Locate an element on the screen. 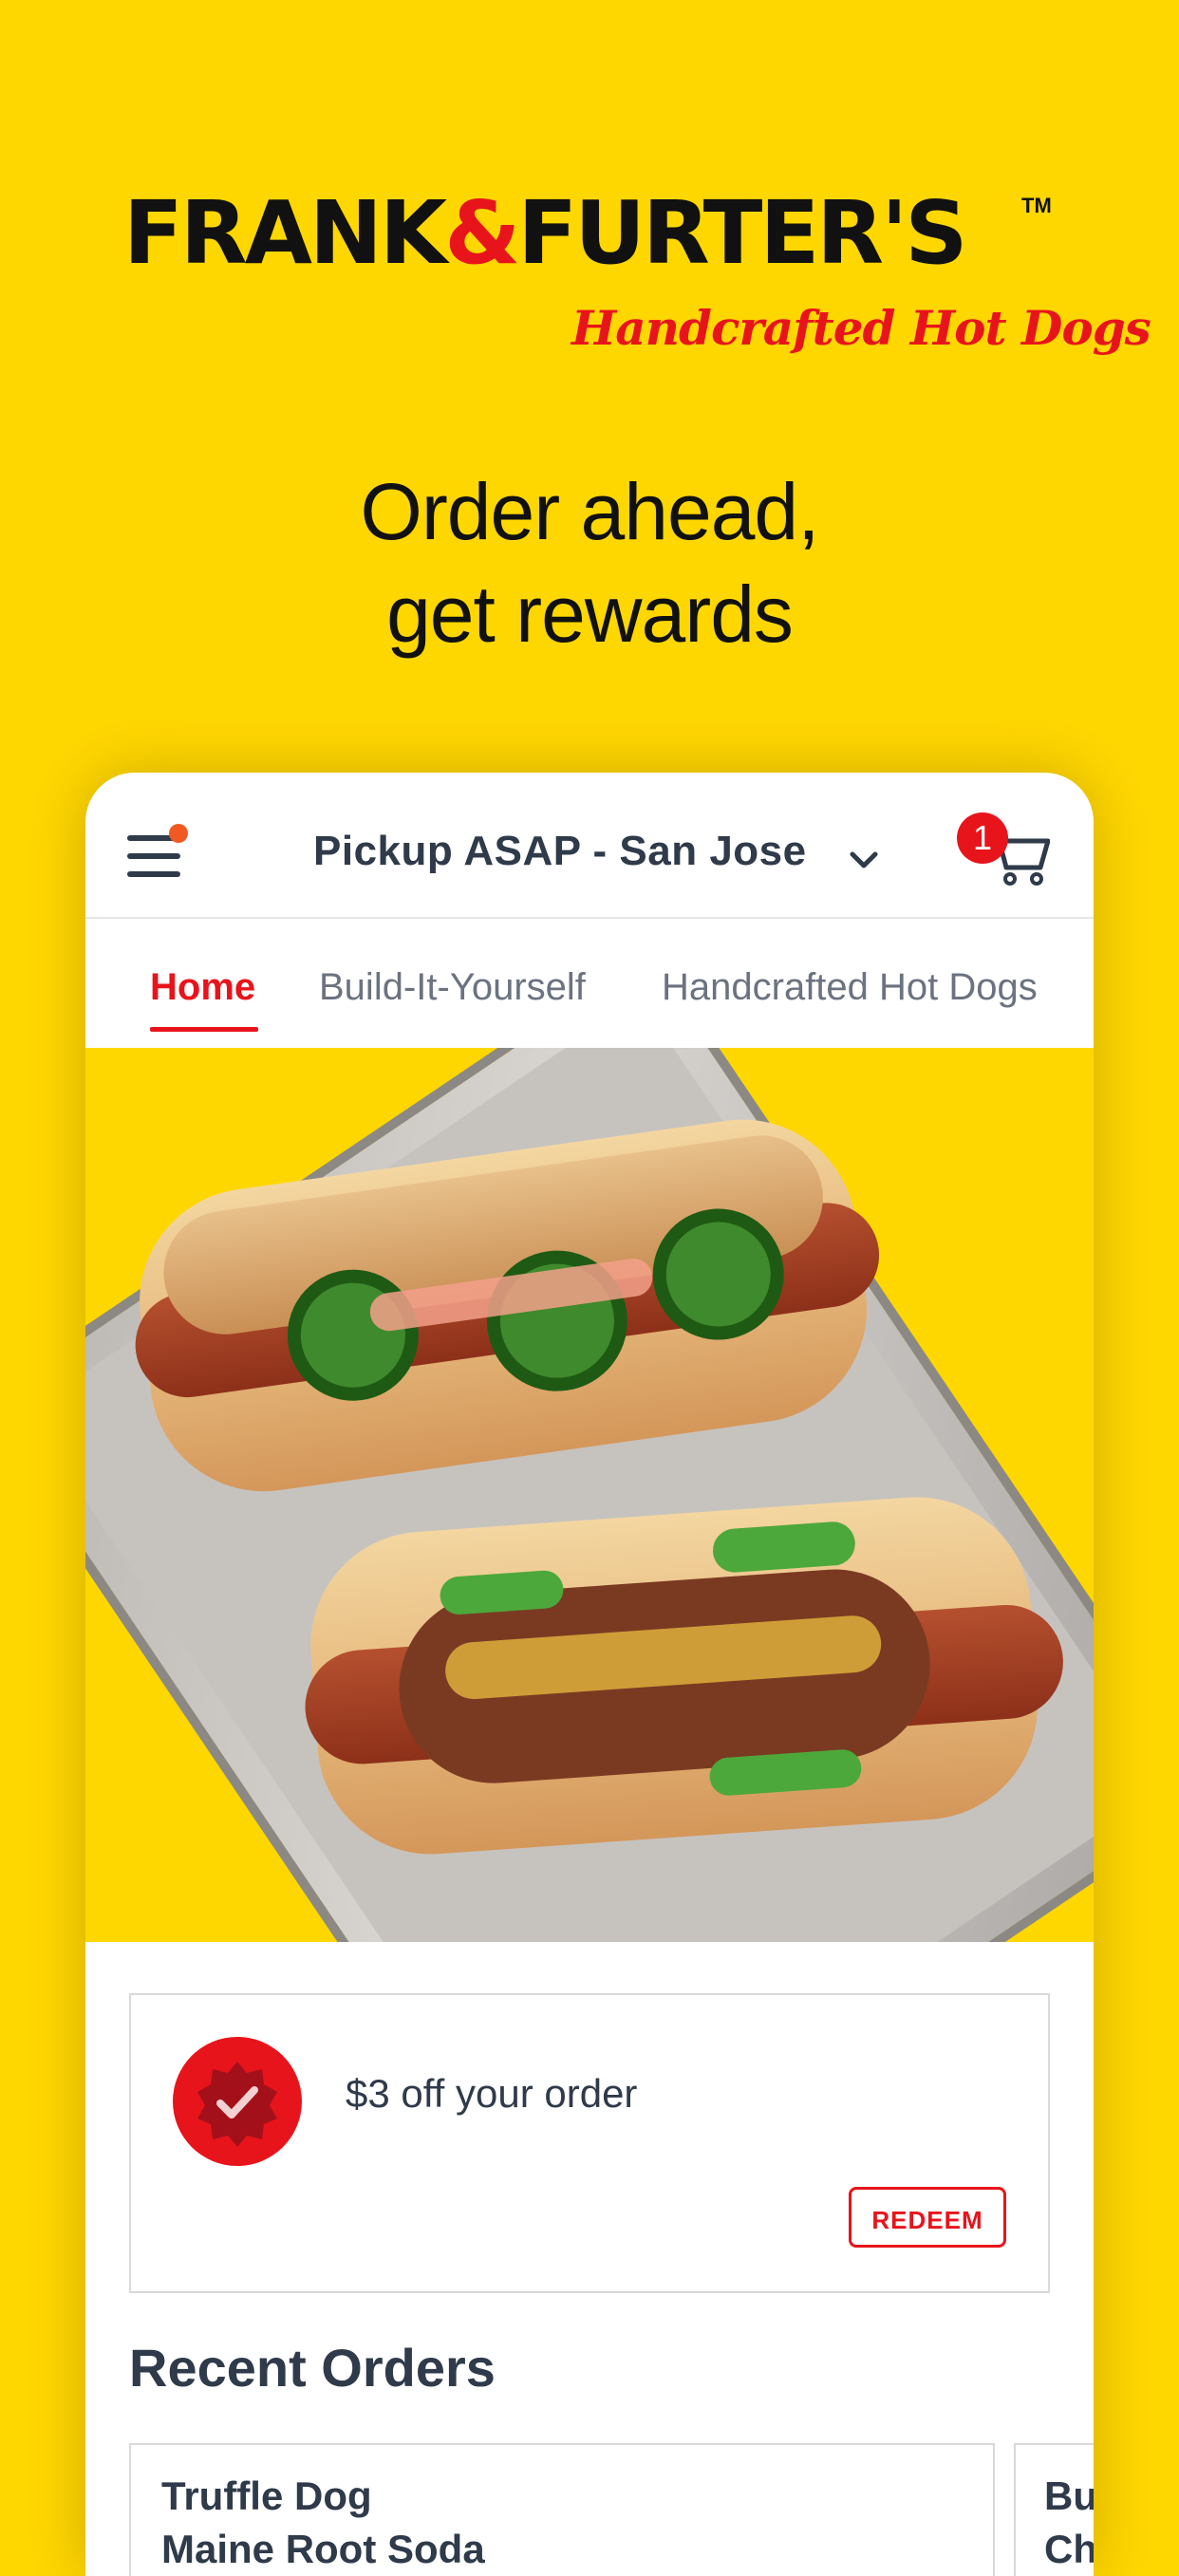 The width and height of the screenshot is (1179, 2576). tab-handcrafted-hot-dogs: Handcrafted Hot Dogs is located at coordinates (850, 988).